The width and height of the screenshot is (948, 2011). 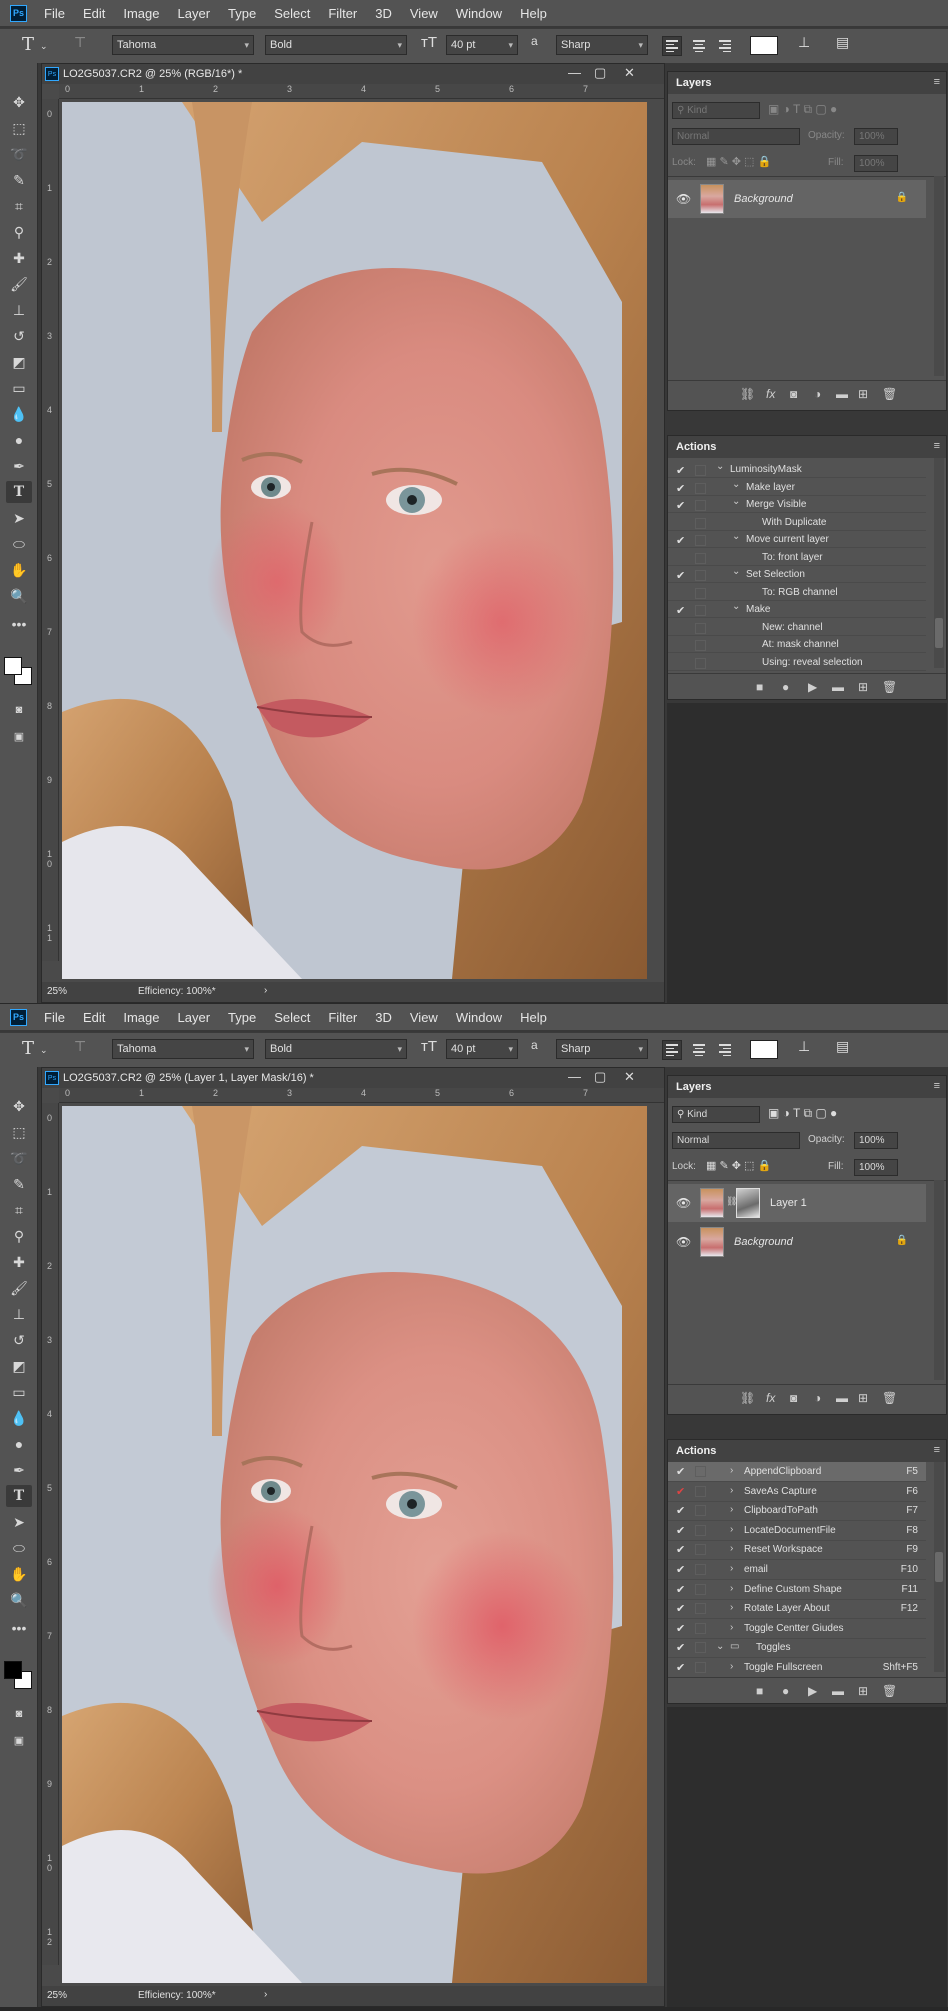 I want to click on zoom-level: 25%, so click(x=57, y=1995).